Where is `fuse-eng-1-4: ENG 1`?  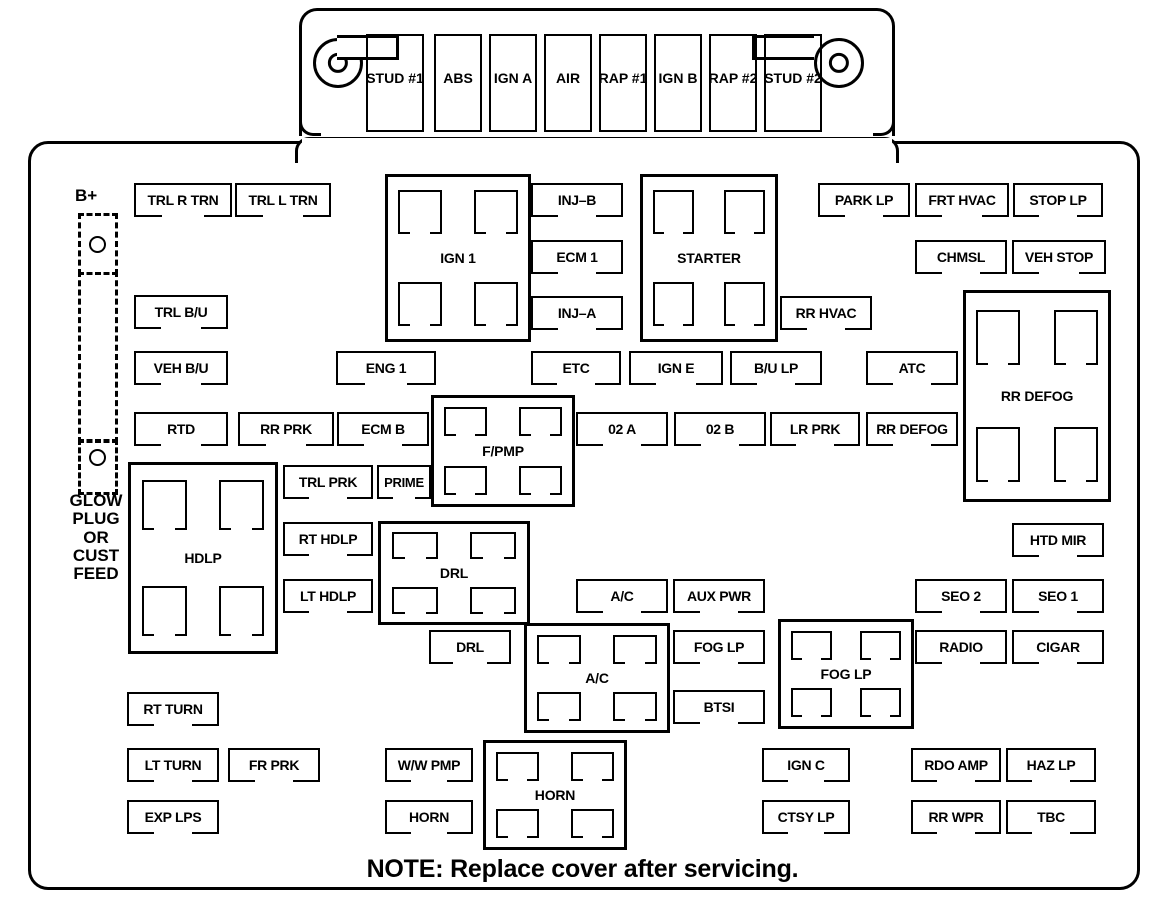 fuse-eng-1-4: ENG 1 is located at coordinates (386, 368).